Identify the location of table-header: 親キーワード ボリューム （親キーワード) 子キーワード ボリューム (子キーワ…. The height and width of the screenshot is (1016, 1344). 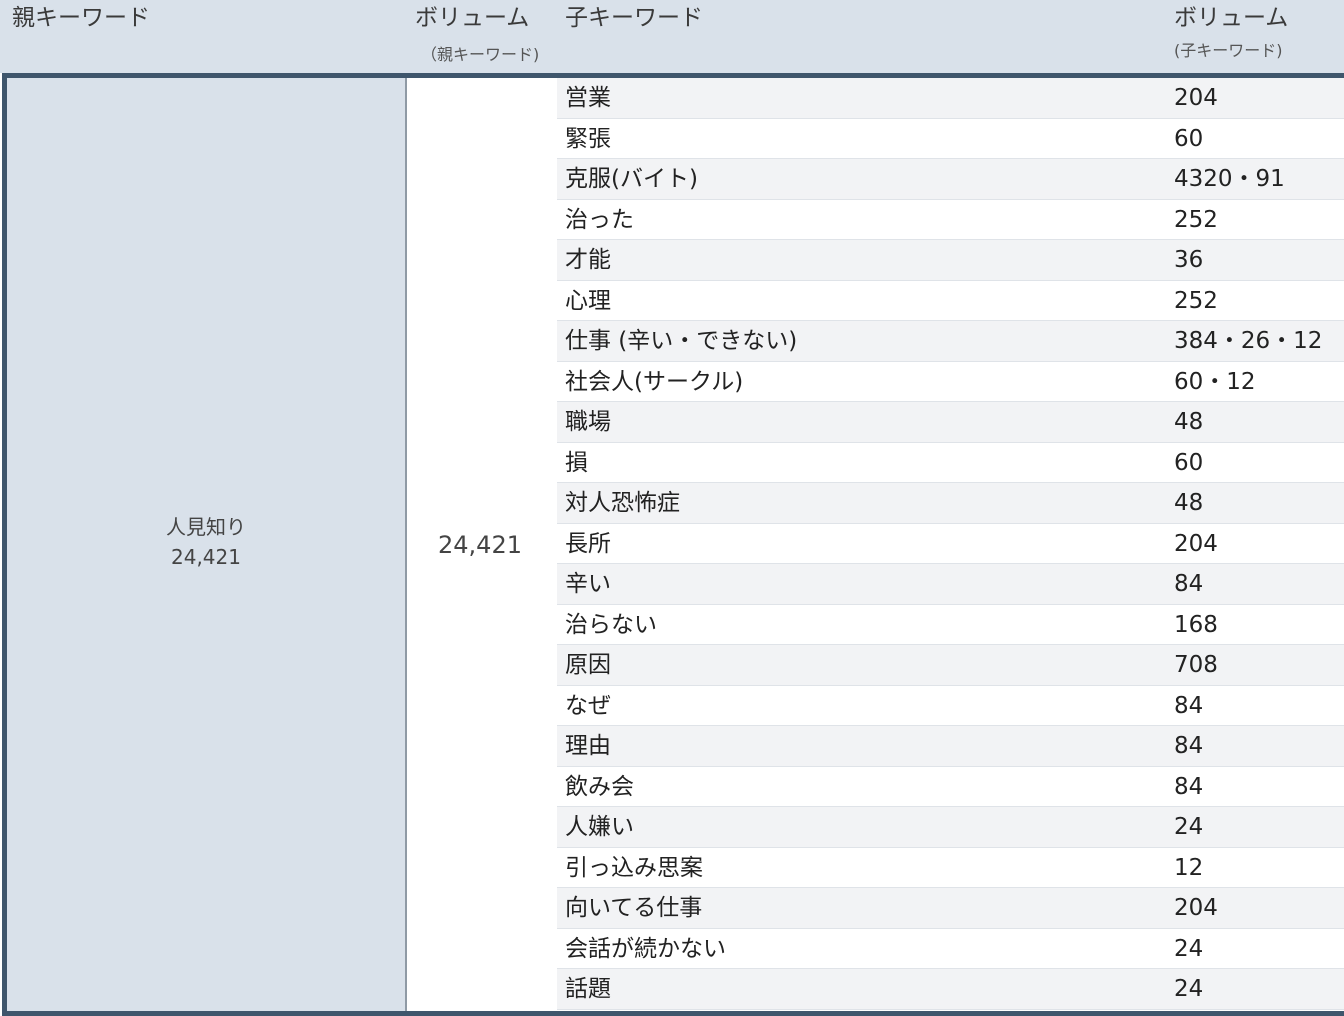
(672, 36).